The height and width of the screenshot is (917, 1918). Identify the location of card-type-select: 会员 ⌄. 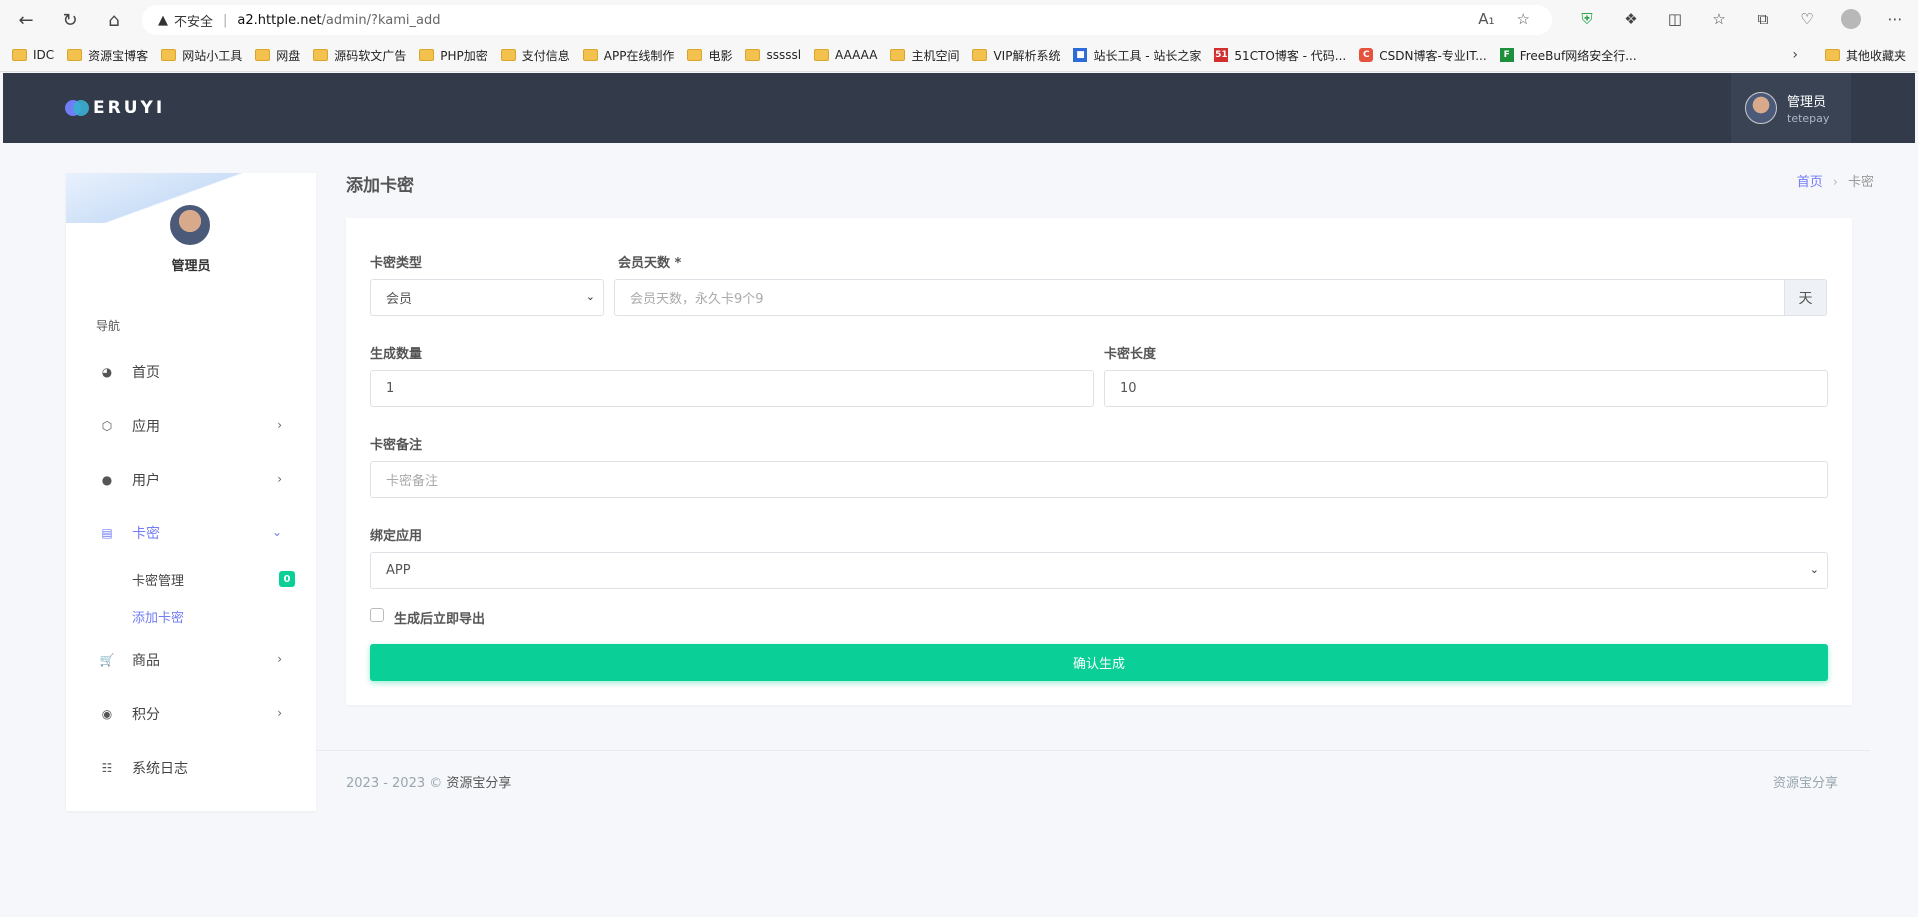
(487, 297).